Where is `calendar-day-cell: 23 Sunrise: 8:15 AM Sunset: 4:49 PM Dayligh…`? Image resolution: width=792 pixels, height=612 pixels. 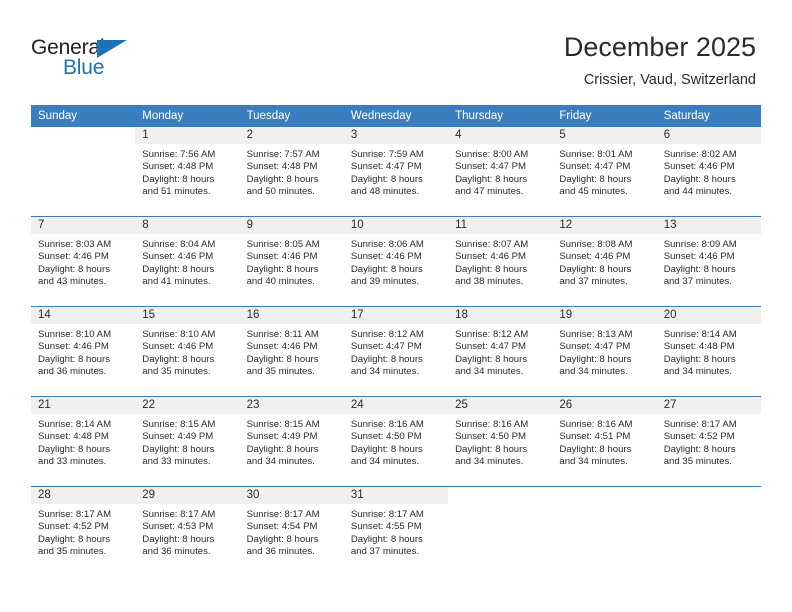 calendar-day-cell: 23 Sunrise: 8:15 AM Sunset: 4:49 PM Dayligh… is located at coordinates (291, 441).